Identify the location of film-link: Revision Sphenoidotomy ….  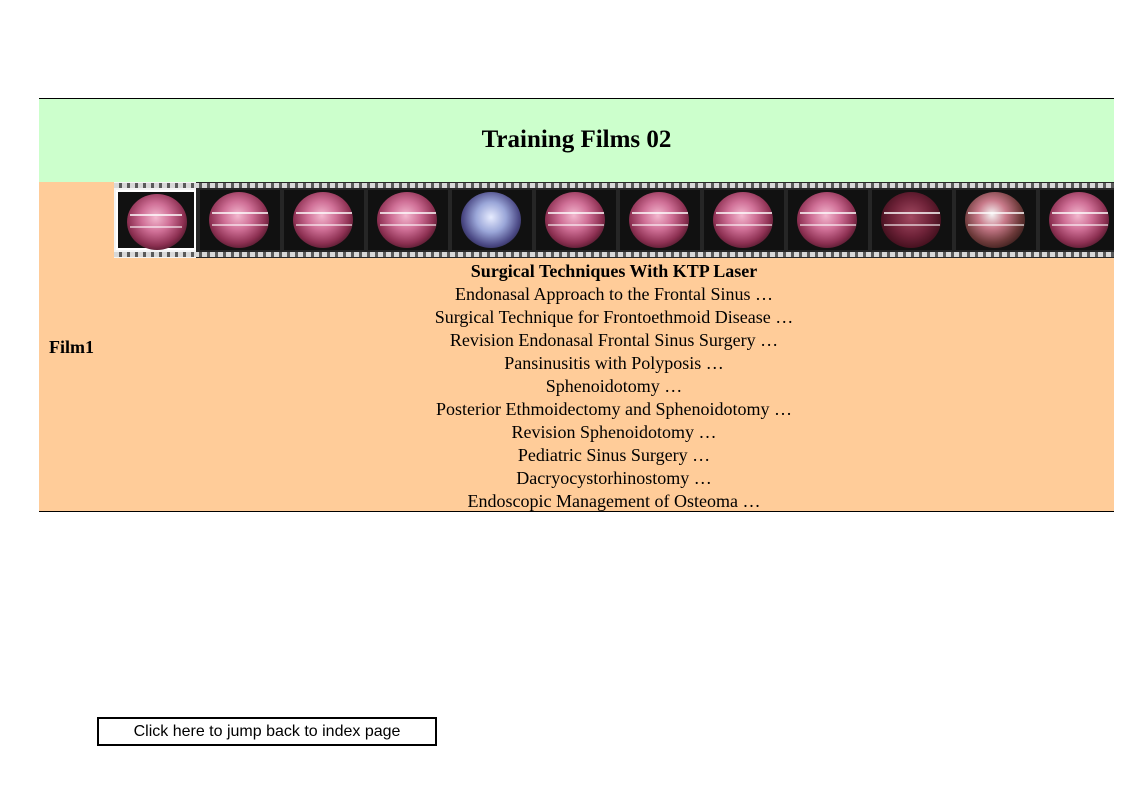
(614, 432).